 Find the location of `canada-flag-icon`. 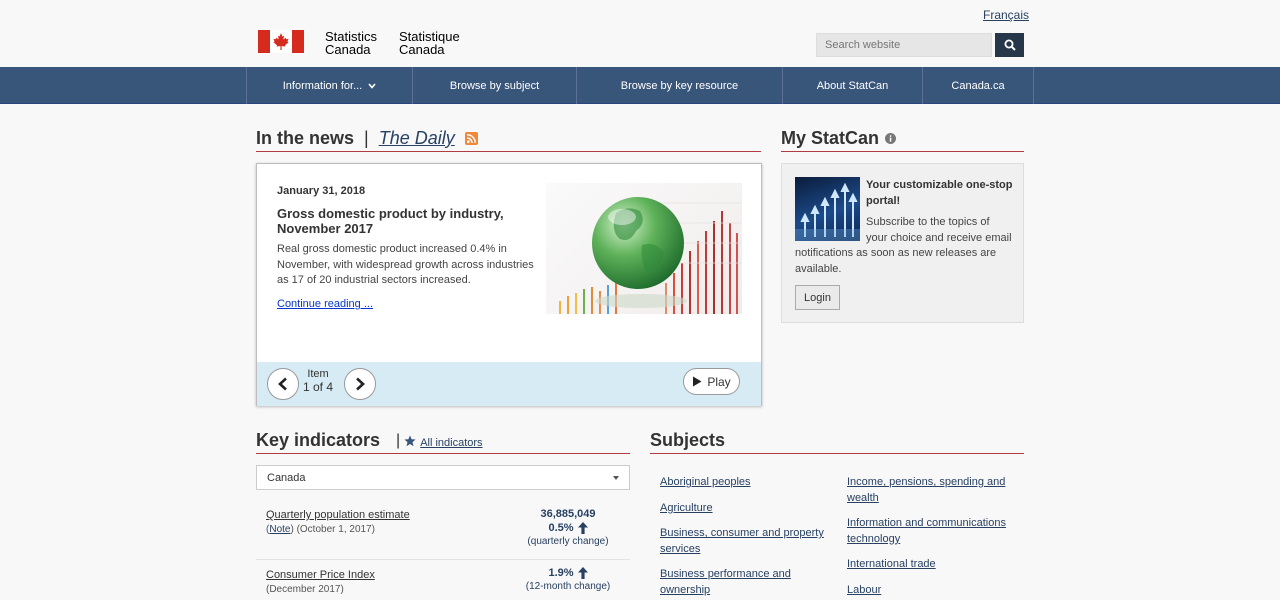

canada-flag-icon is located at coordinates (281, 41).